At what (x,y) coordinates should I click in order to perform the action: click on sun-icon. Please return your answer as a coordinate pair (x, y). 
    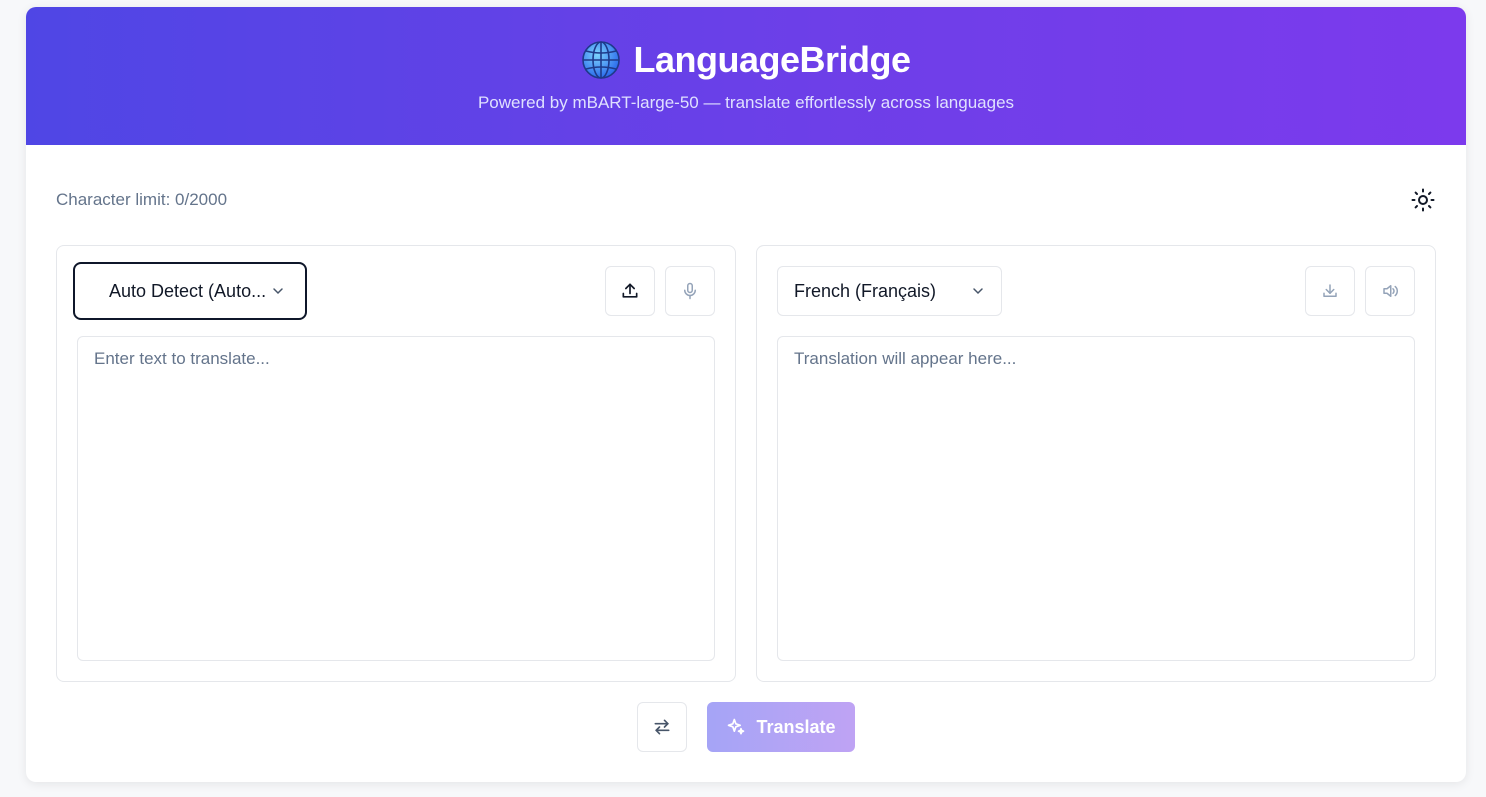
    Looking at the image, I should click on (1423, 200).